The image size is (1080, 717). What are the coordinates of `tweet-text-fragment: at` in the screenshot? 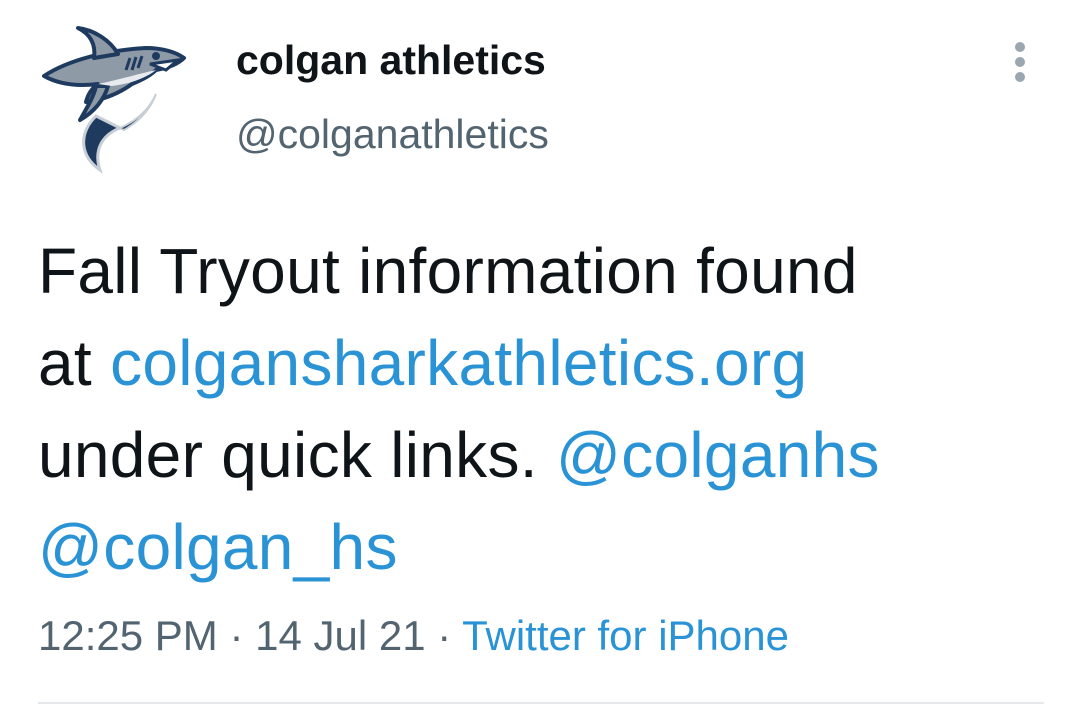 It's located at (74, 363).